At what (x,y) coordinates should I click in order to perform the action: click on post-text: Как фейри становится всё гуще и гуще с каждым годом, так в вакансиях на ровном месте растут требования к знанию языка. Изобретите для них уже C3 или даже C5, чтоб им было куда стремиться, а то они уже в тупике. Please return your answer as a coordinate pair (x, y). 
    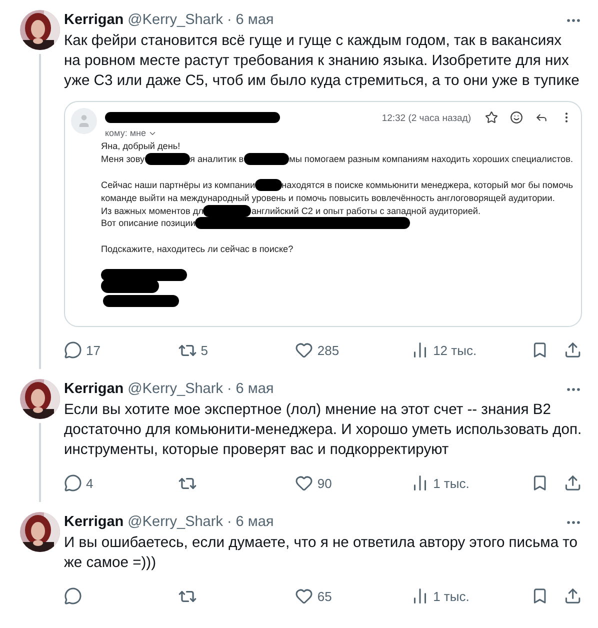
    Looking at the image, I should click on (322, 61).